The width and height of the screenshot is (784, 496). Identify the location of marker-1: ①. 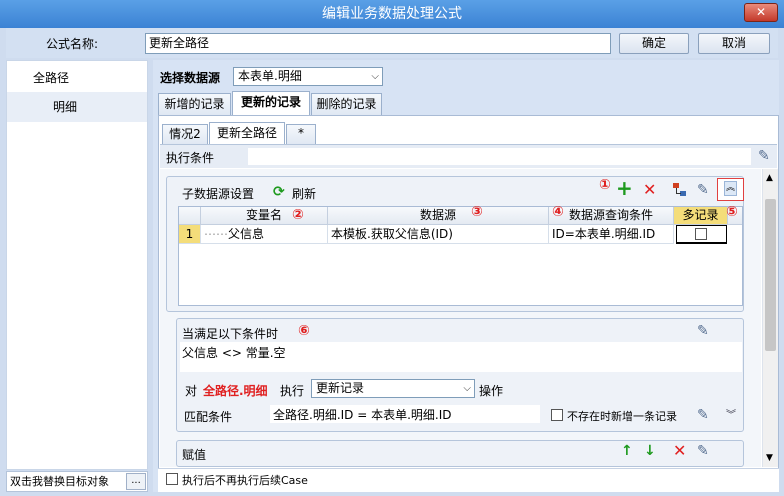
(605, 185).